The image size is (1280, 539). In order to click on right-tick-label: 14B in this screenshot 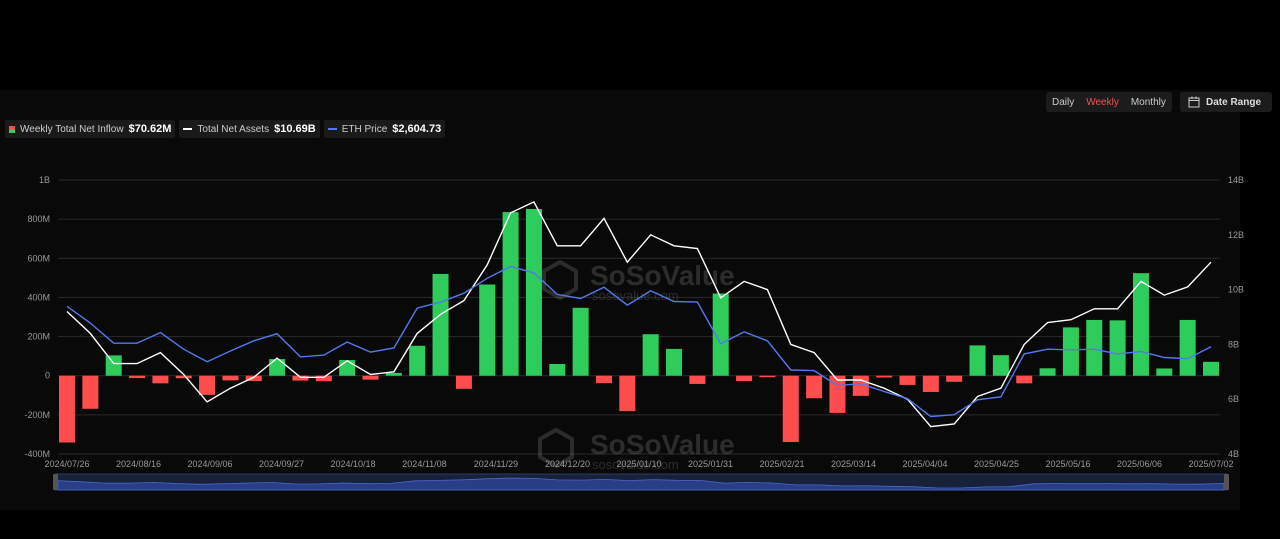, I will do `click(1236, 180)`.